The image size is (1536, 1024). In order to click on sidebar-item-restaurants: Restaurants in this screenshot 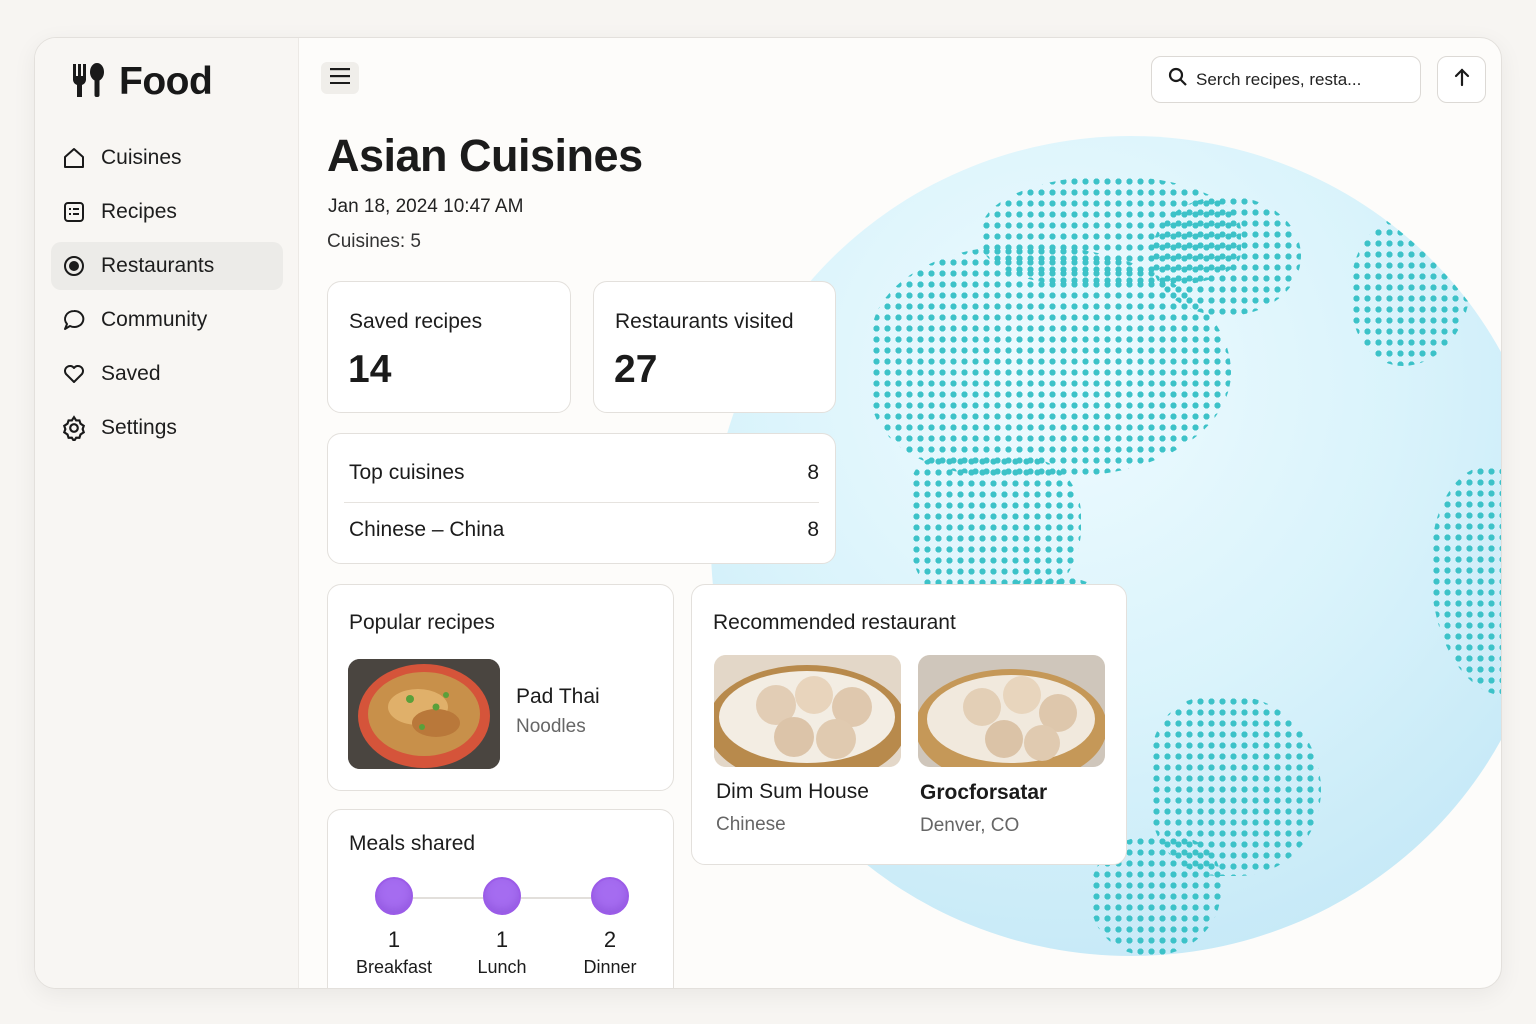, I will do `click(167, 266)`.